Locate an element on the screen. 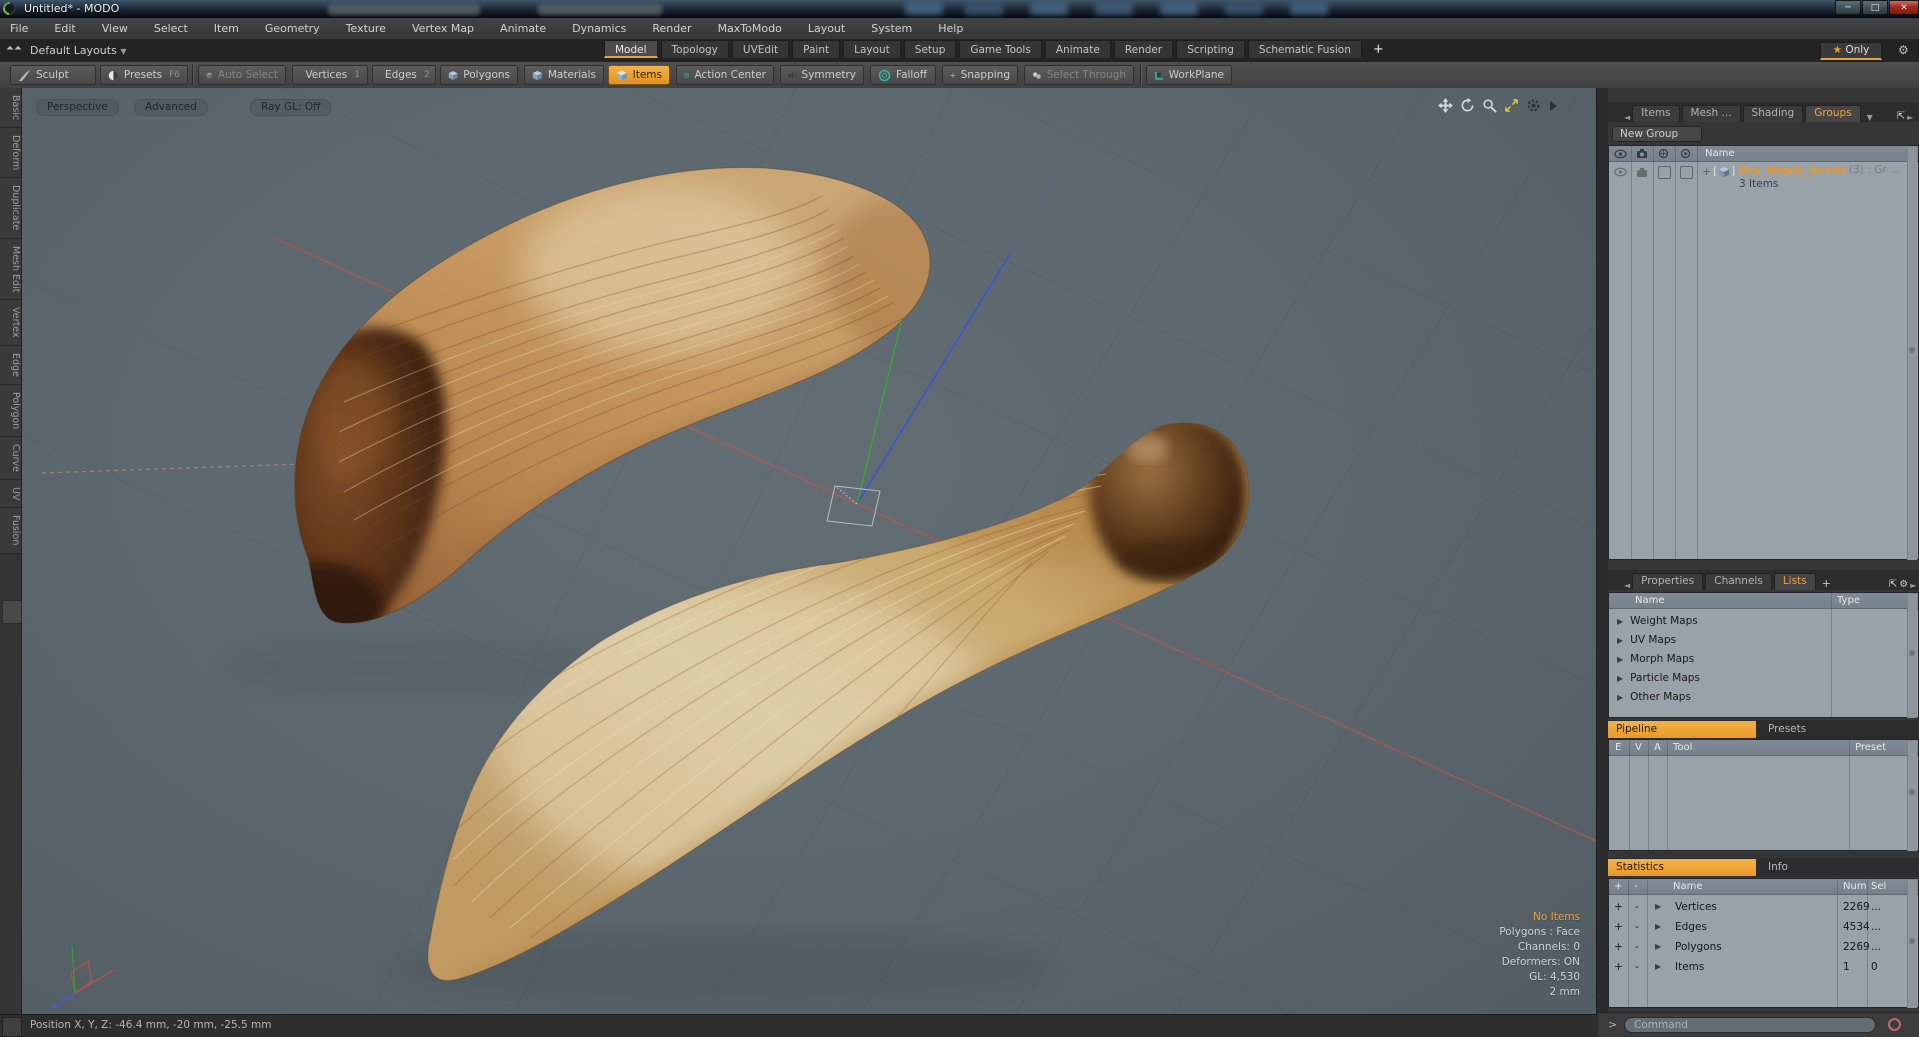 The width and height of the screenshot is (1919, 1037). expand-plus: + is located at coordinates (1706, 171).